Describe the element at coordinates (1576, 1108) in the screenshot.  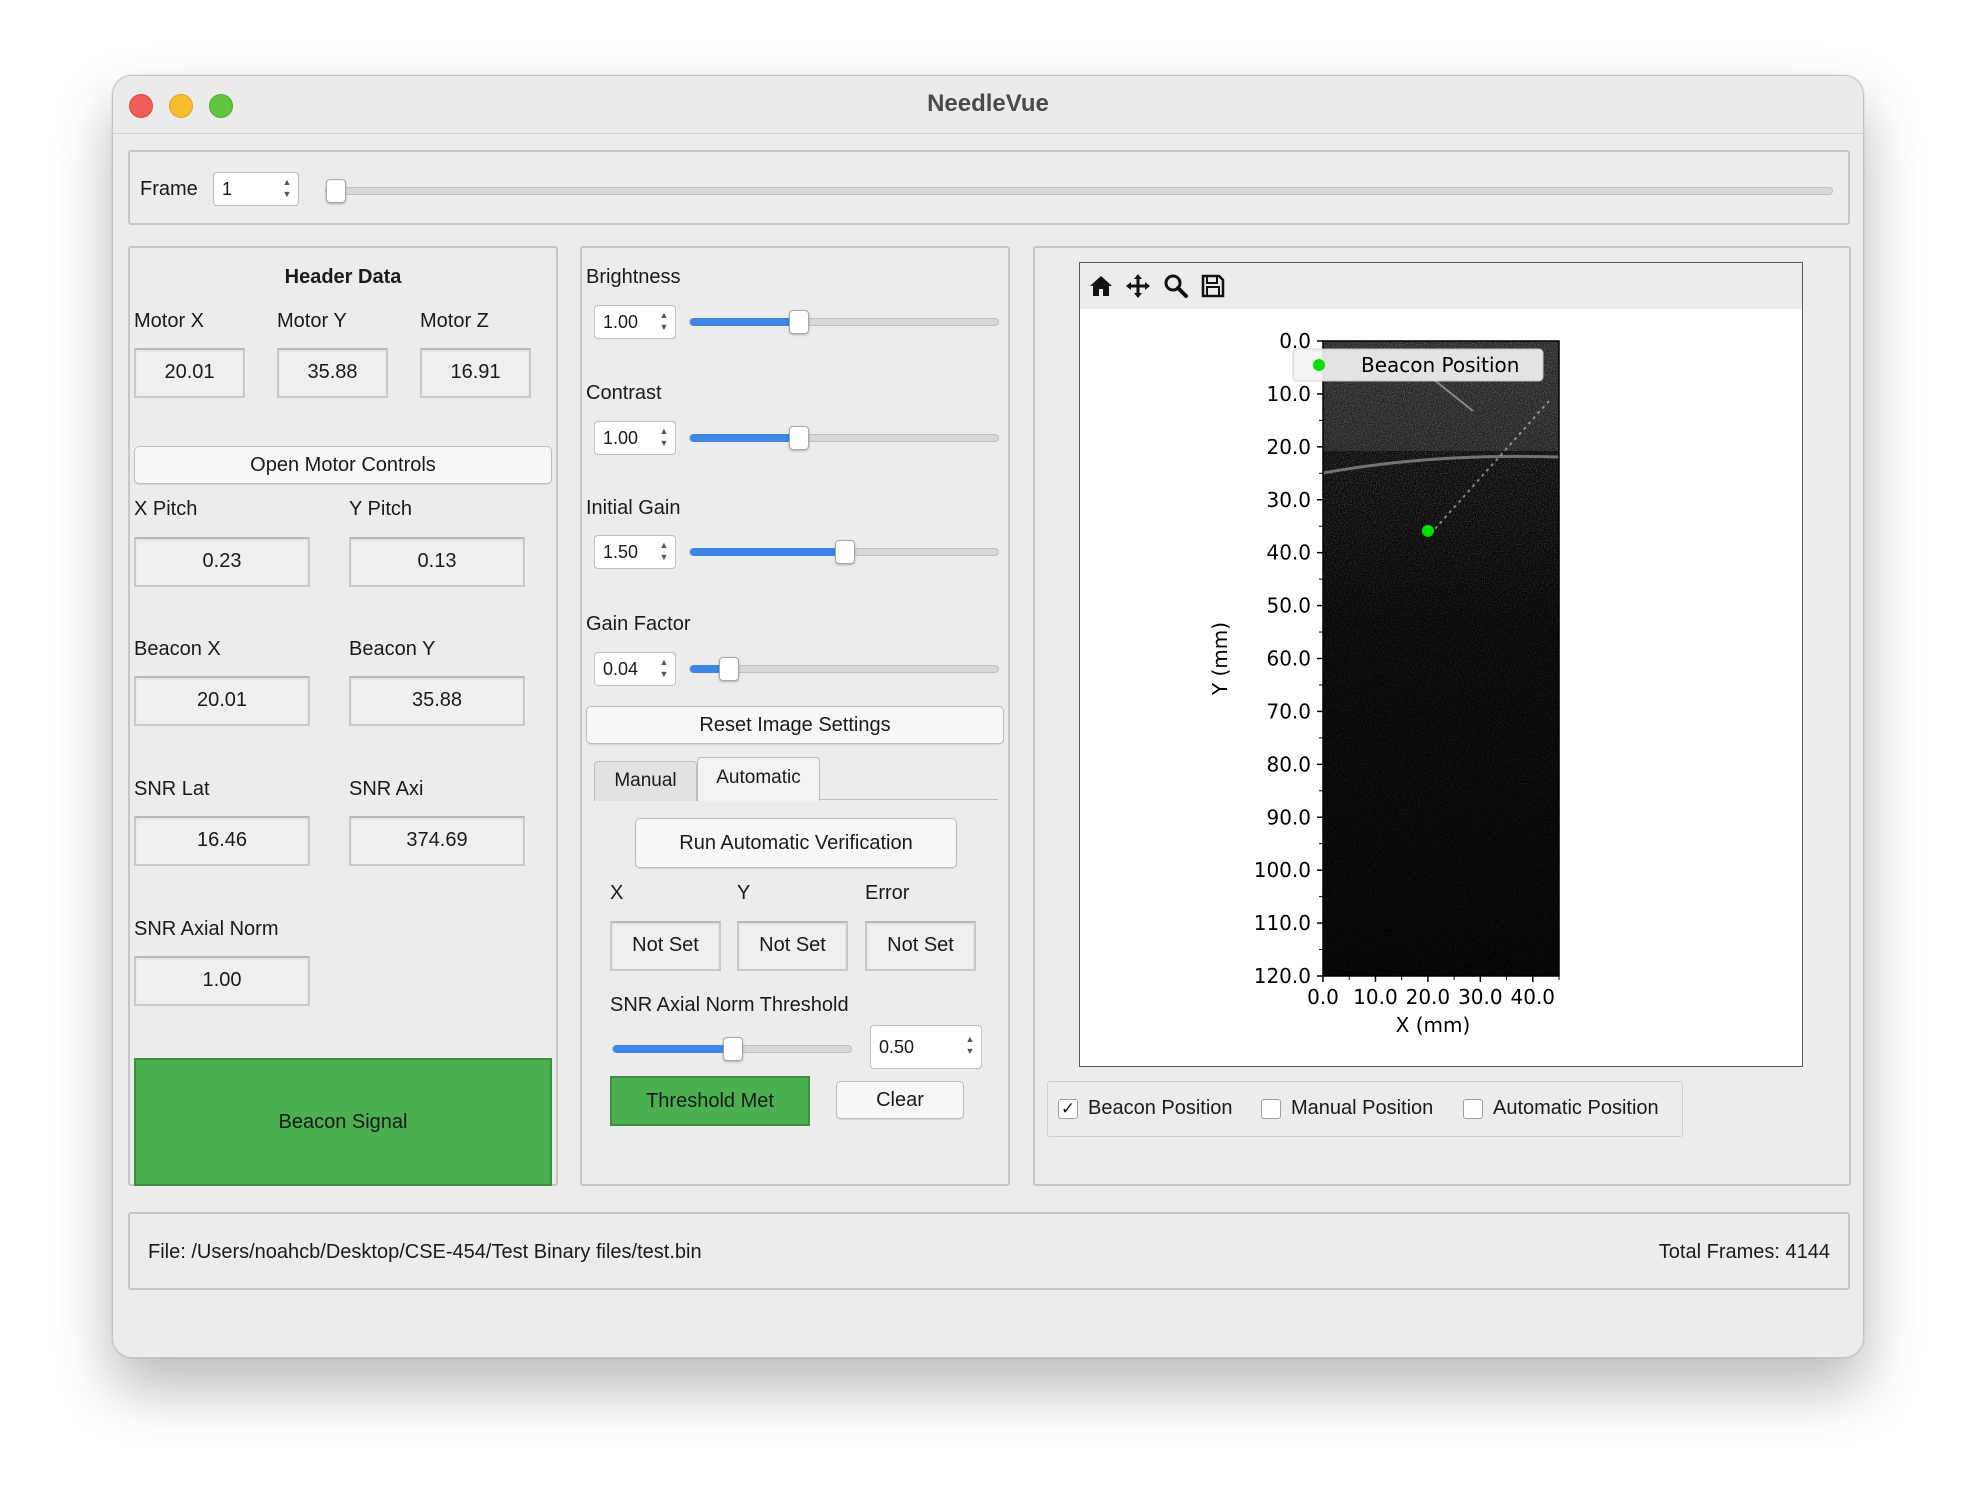
I see `automatic-position-option: Automatic Position` at that location.